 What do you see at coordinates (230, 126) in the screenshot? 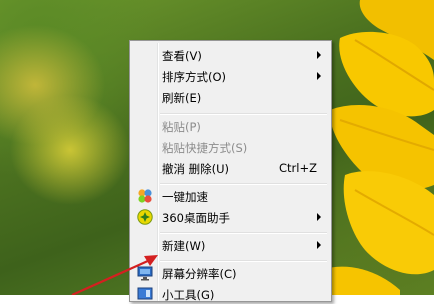
I see `menu-item-paste: 粘贴(P)` at bounding box center [230, 126].